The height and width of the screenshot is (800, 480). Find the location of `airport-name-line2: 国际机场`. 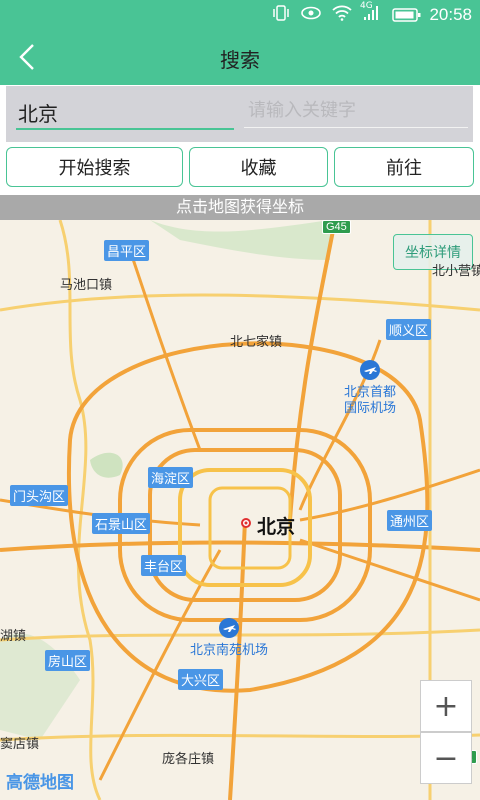

airport-name-line2: 国际机场 is located at coordinates (370, 407).